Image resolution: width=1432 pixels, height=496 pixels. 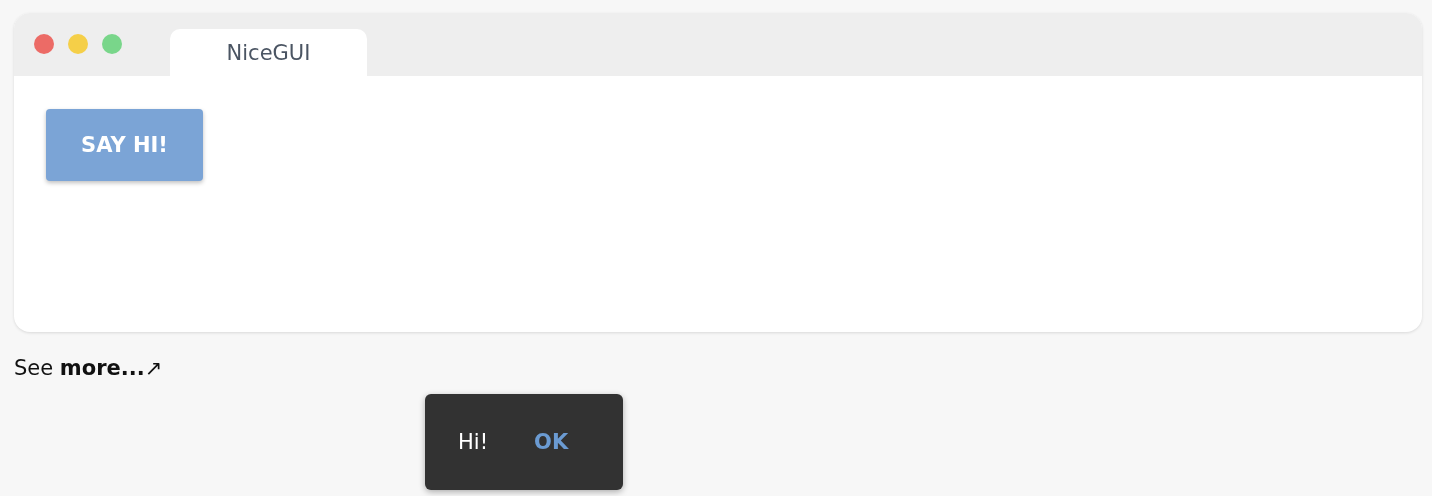 I want to click on close-icon, so click(x=44, y=44).